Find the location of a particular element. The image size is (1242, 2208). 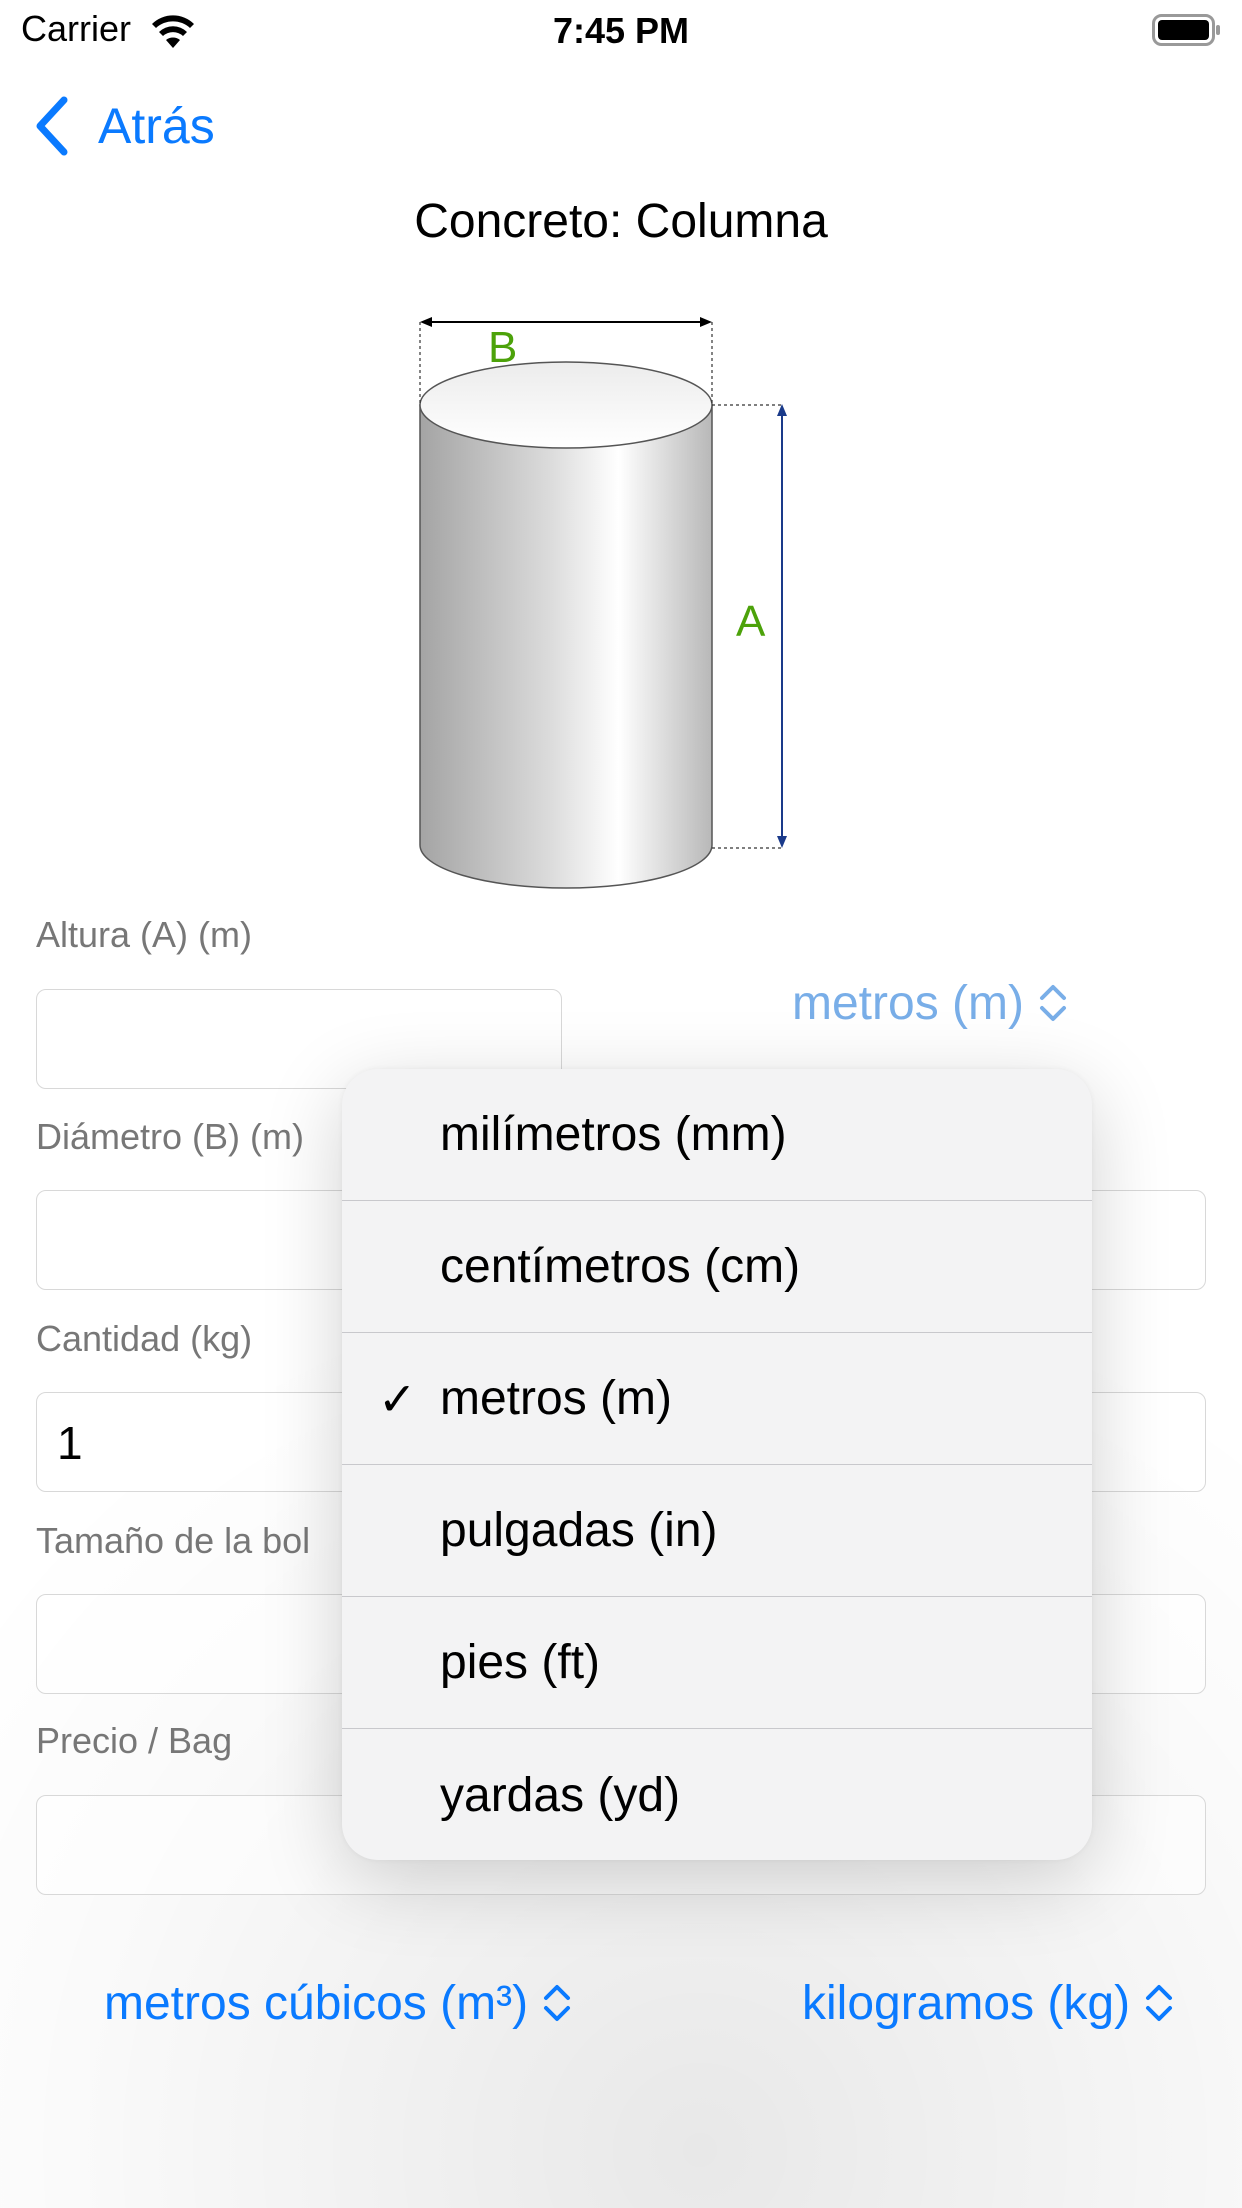

menu-item-label: metros (m) is located at coordinates (556, 1398).